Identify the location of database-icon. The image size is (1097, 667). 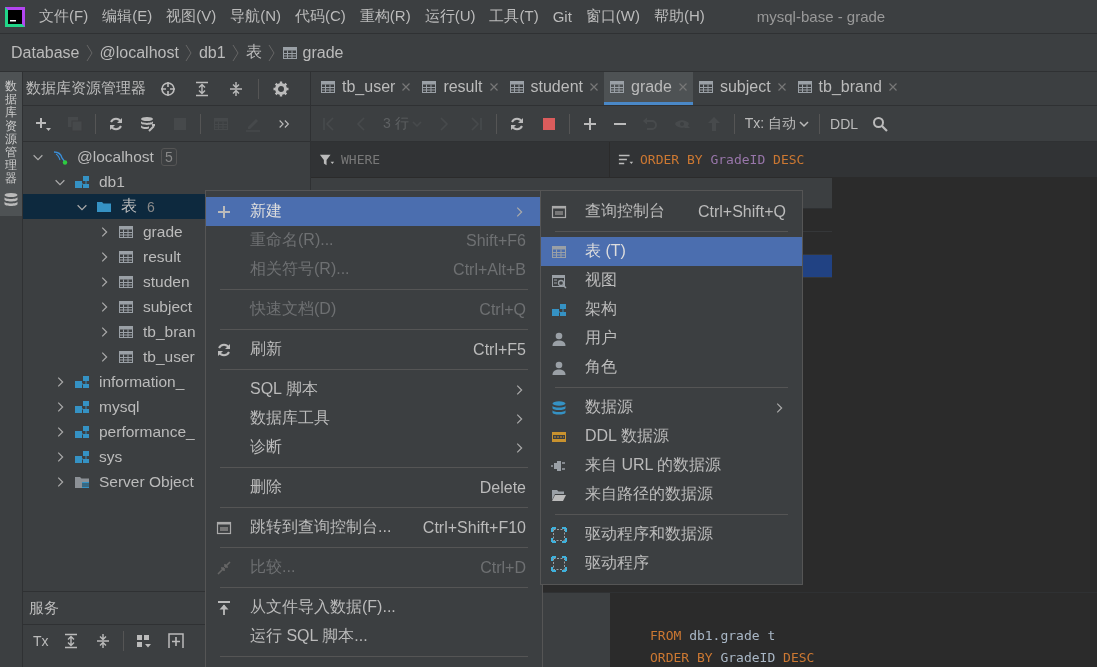
(559, 407).